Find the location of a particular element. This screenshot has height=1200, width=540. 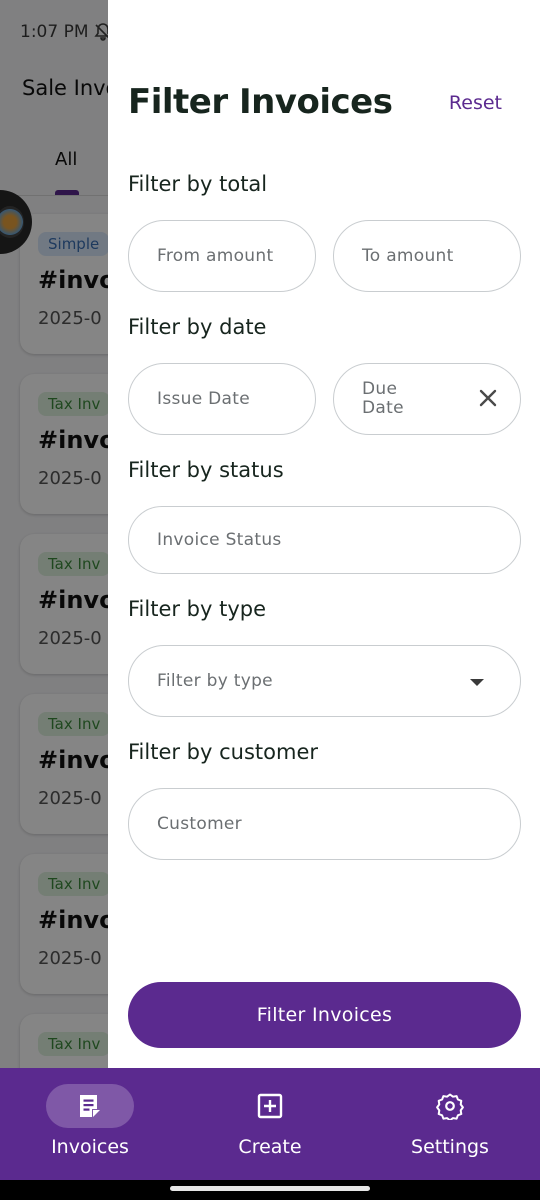

dropdown-arrow-icon is located at coordinates (477, 682).